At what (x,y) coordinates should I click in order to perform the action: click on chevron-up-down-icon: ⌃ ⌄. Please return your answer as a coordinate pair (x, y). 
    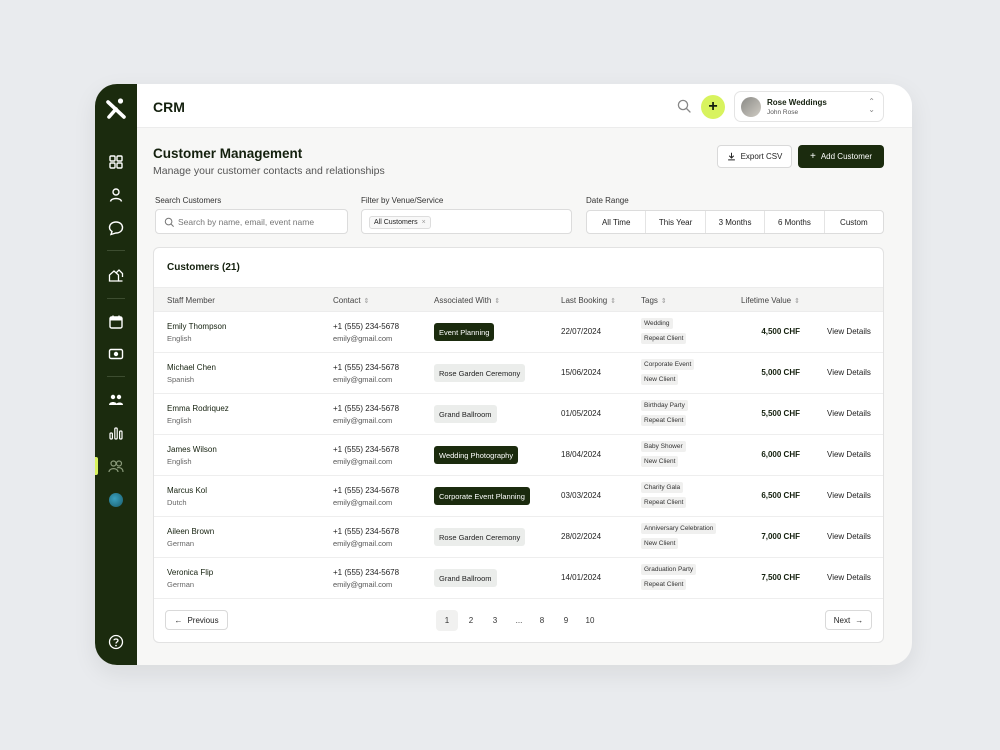
    Looking at the image, I should click on (871, 105).